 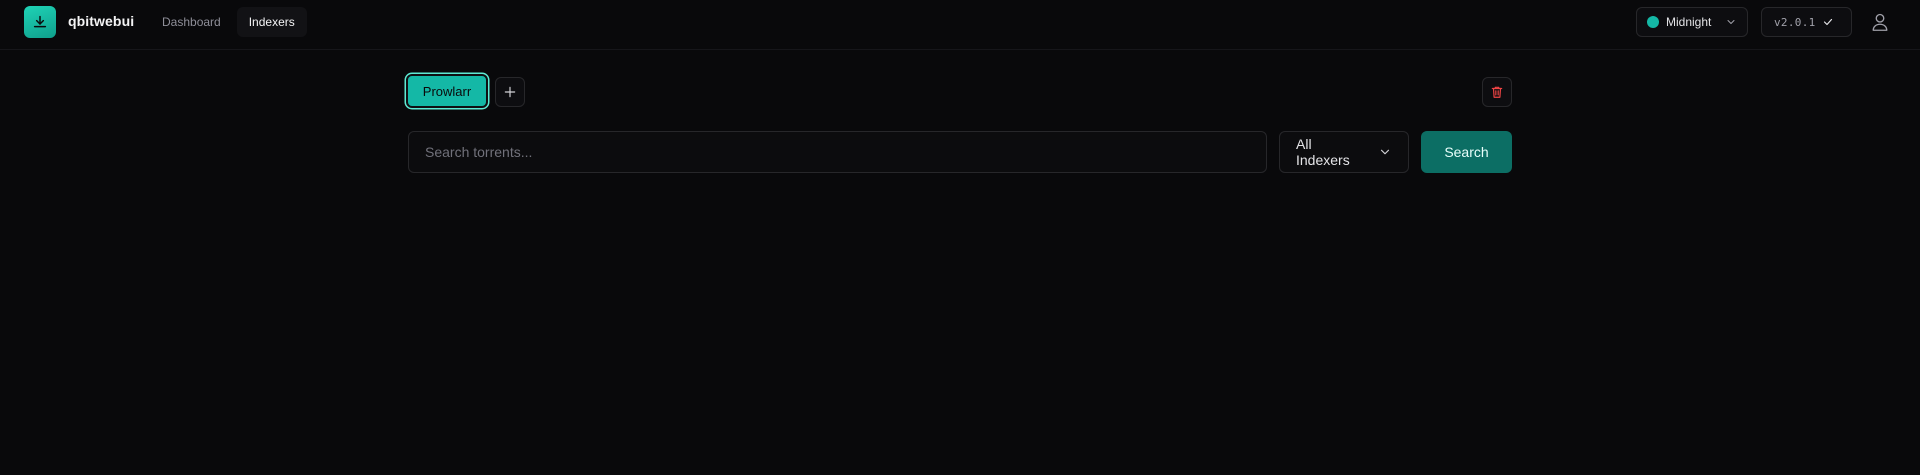 I want to click on delete-indexer-button, so click(x=1497, y=92).